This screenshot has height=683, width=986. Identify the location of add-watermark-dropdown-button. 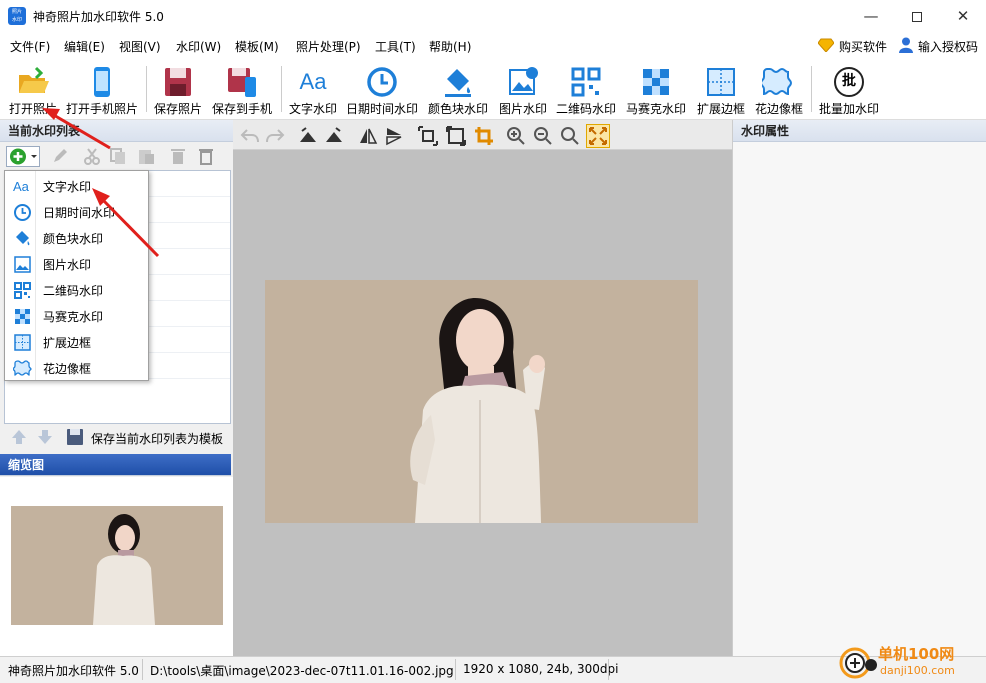
(23, 156).